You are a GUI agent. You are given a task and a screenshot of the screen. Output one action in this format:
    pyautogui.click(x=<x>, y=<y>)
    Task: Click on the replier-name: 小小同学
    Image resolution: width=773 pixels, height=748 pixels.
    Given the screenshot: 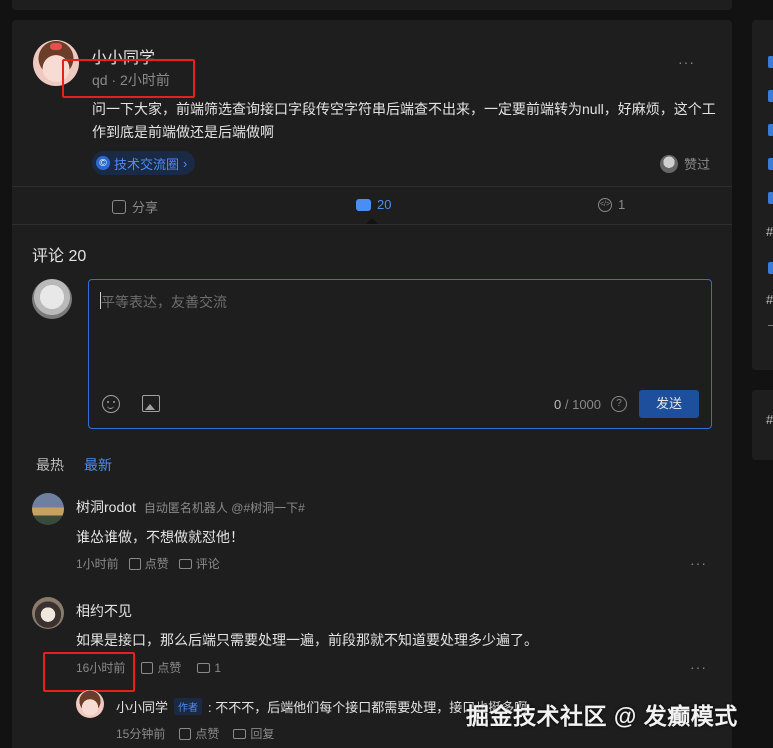 What is the action you would take?
    pyautogui.click(x=142, y=706)
    